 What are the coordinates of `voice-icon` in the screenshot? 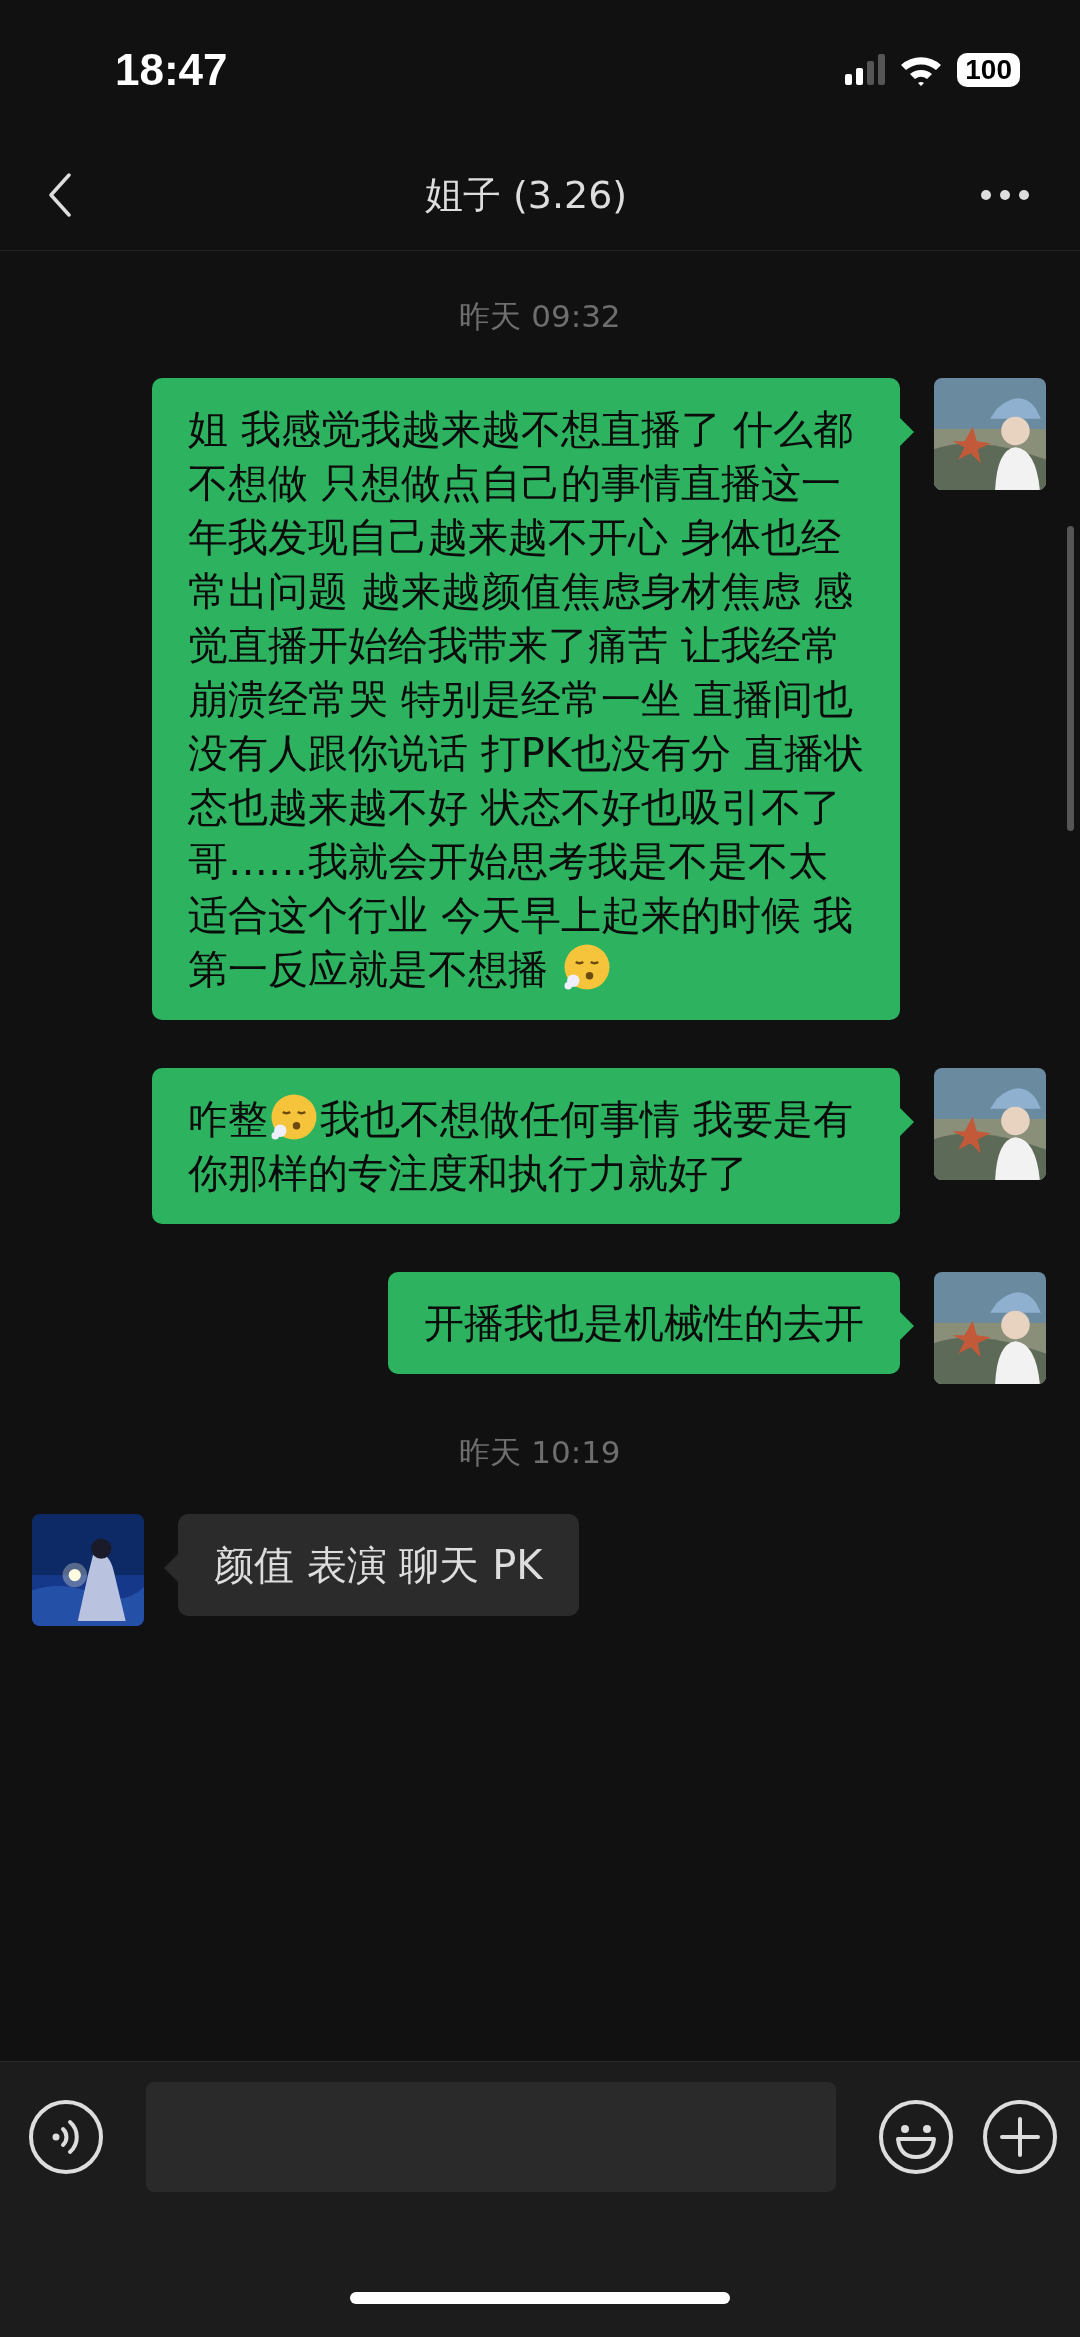 It's located at (66, 2137).